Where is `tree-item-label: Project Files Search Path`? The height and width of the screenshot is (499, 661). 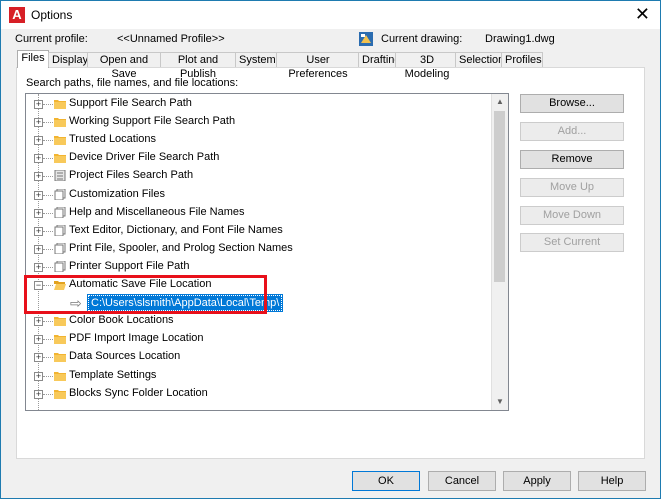 tree-item-label: Project Files Search Path is located at coordinates (131, 175).